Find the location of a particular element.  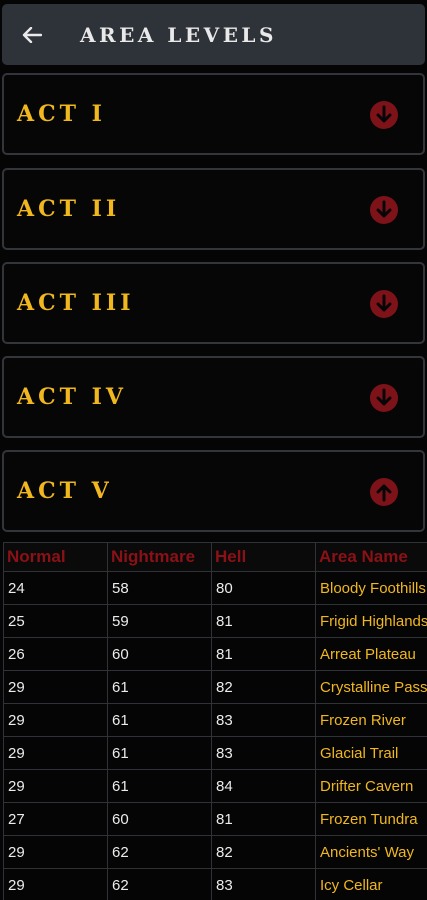

table-header-row: Normal Nightmare Hell Area Name is located at coordinates (215, 557).